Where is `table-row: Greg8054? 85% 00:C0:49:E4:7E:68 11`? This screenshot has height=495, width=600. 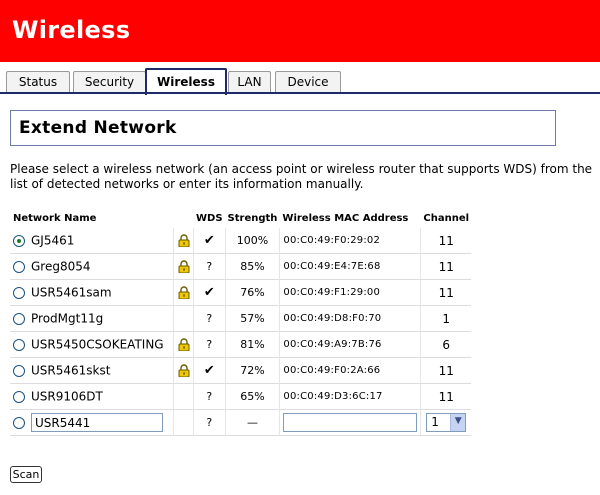
table-row: Greg8054? 85% 00:C0:49:E4:7E:68 11 is located at coordinates (241, 267).